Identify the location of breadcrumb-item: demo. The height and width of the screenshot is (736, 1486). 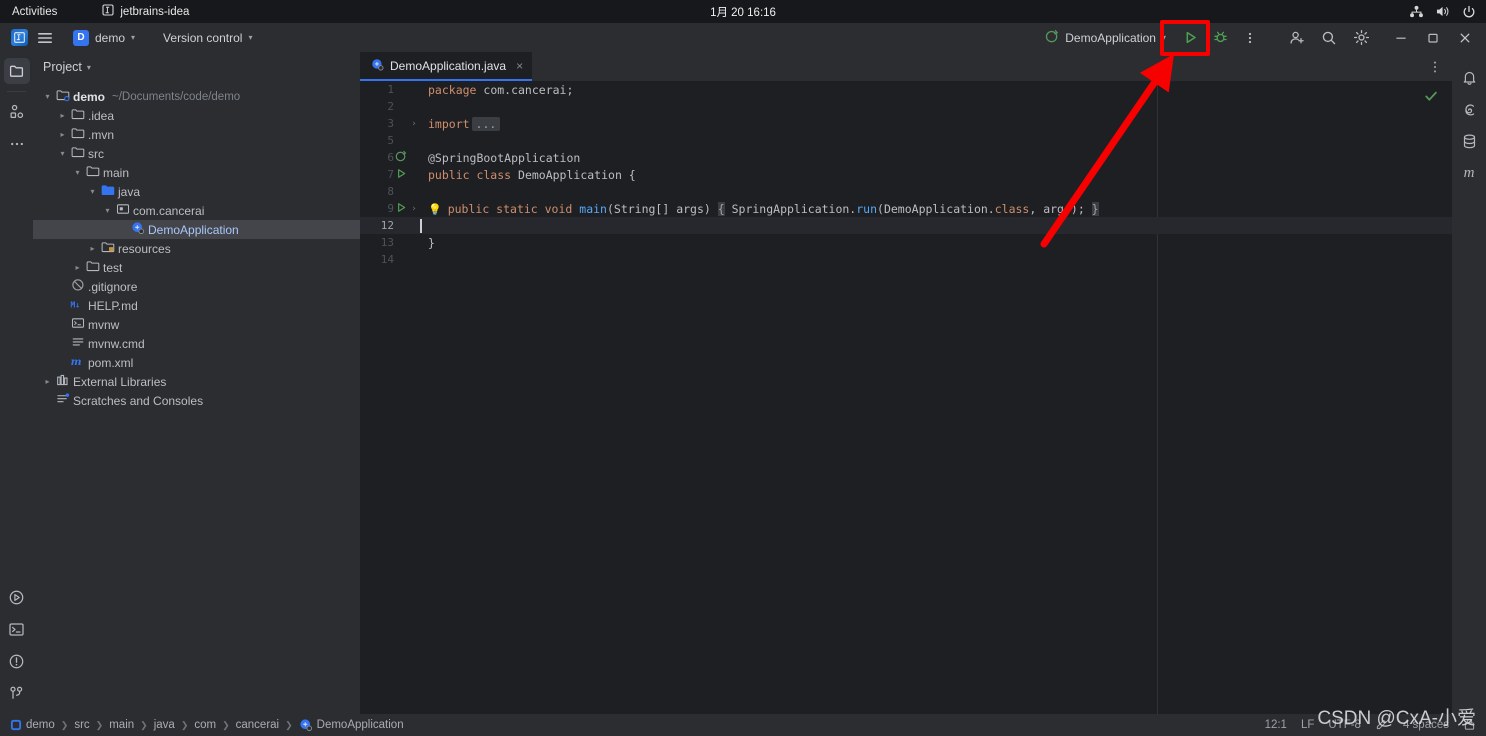
(32, 725).